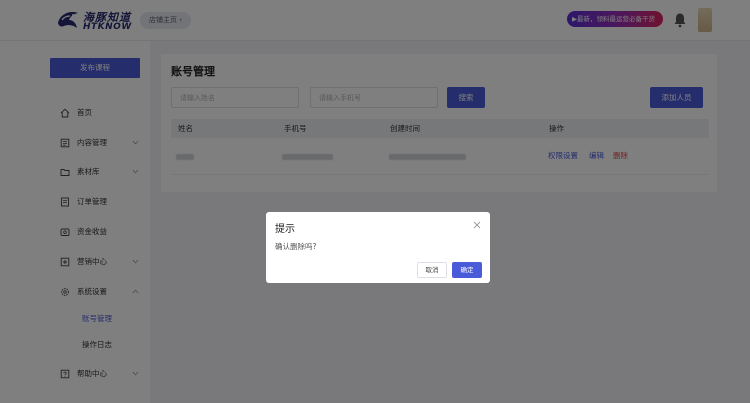 The width and height of the screenshot is (750, 403). Describe the element at coordinates (296, 246) in the screenshot. I see `dialog-message: 确认删除吗?` at that location.